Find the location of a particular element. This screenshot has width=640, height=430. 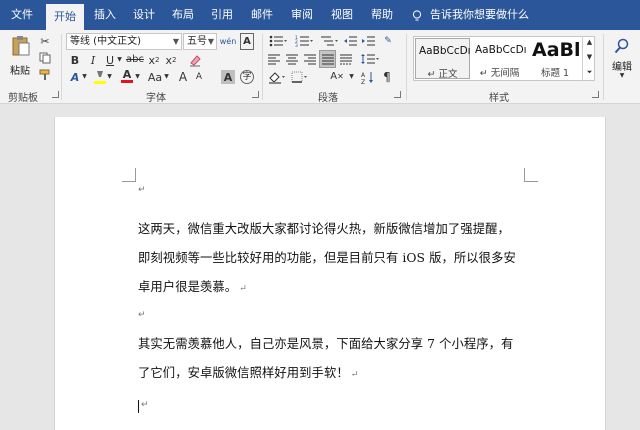

body-text-line: 即刻视频等一些比较好用的功能，但是目前只有 iOS 版，所以很多安 is located at coordinates (327, 257).